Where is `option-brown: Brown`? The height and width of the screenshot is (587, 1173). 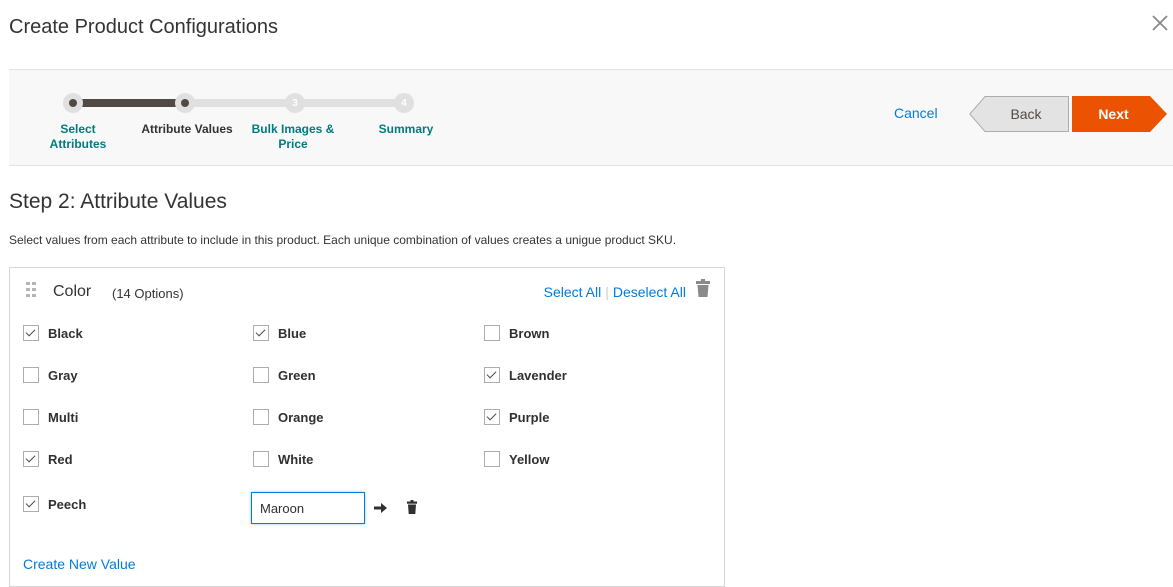
option-brown: Brown is located at coordinates (516, 333).